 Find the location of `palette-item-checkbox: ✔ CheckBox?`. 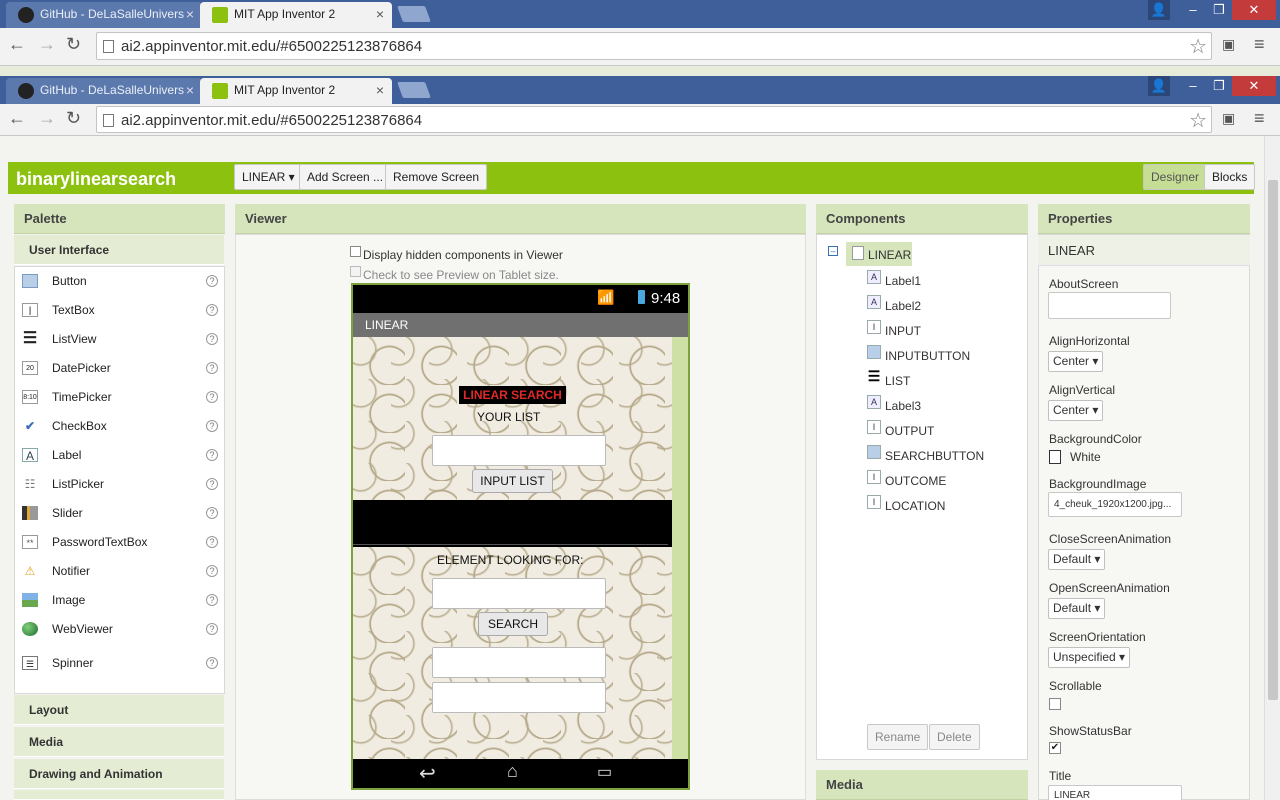

palette-item-checkbox: ✔ CheckBox? is located at coordinates (119, 426).